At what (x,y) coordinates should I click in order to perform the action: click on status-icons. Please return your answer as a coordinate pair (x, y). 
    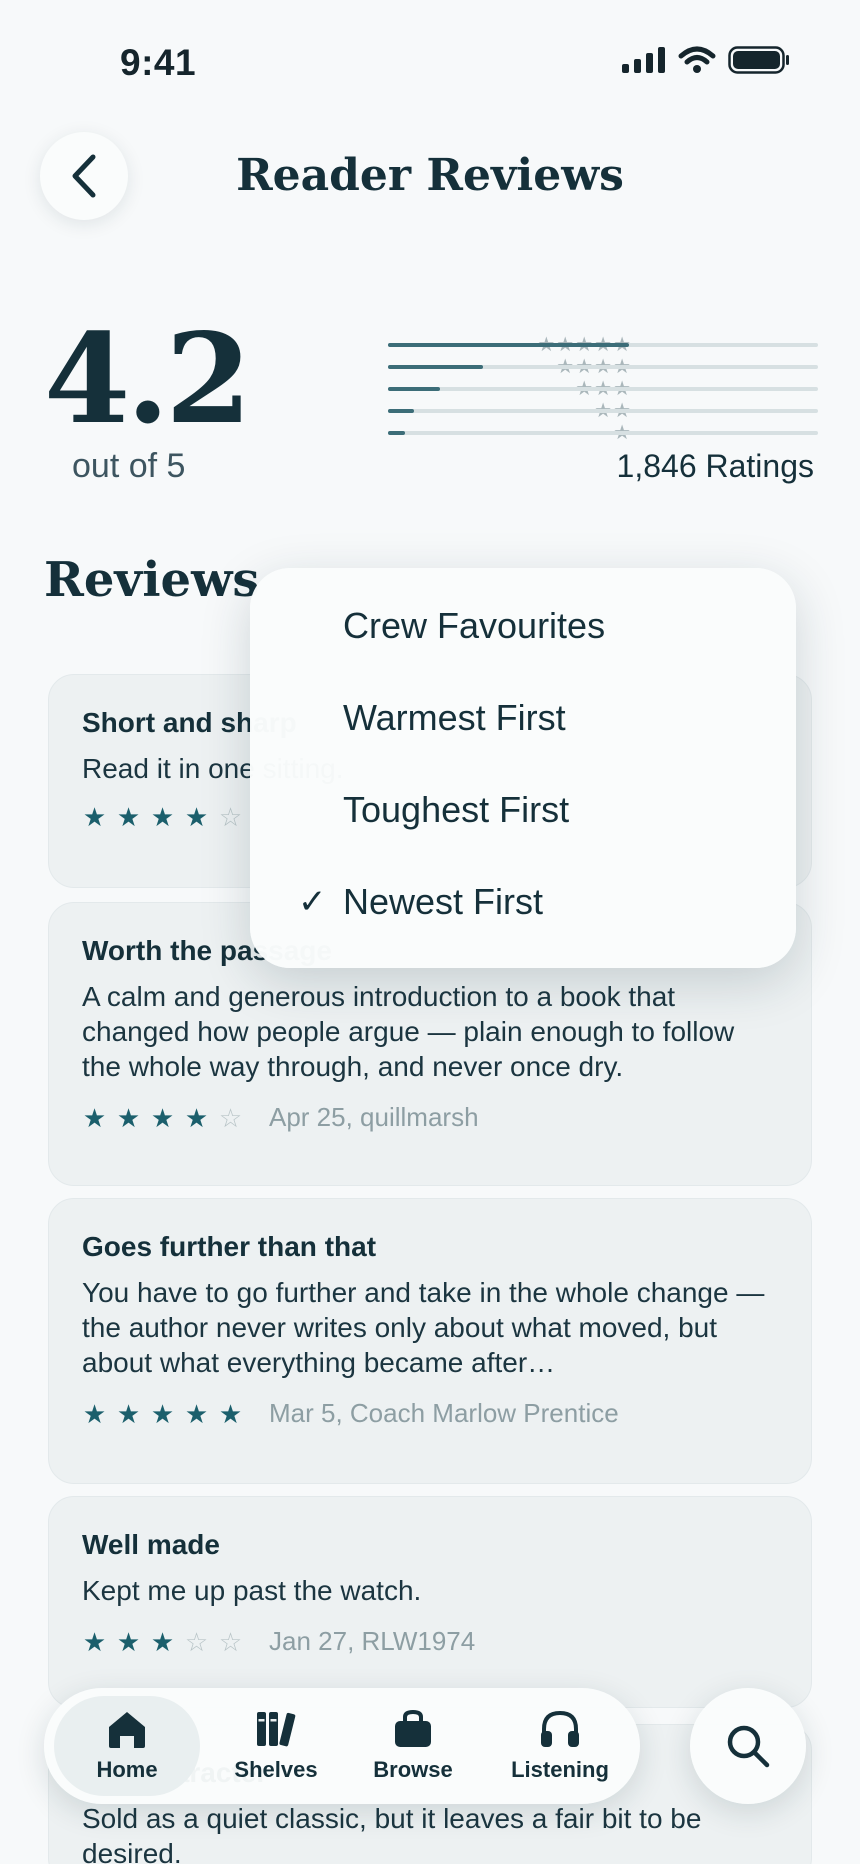
    Looking at the image, I should click on (706, 60).